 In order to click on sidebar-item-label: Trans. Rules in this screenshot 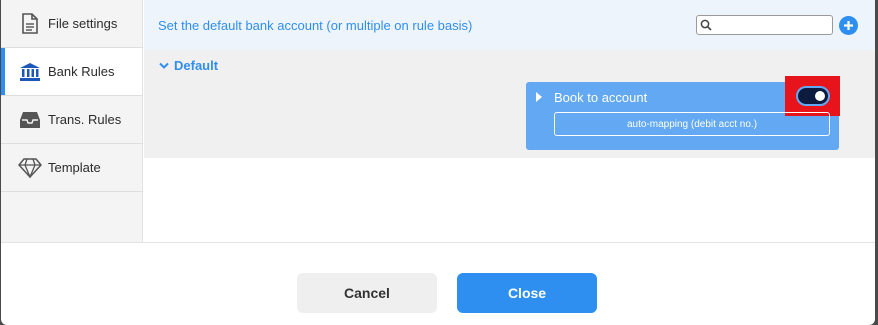, I will do `click(85, 119)`.